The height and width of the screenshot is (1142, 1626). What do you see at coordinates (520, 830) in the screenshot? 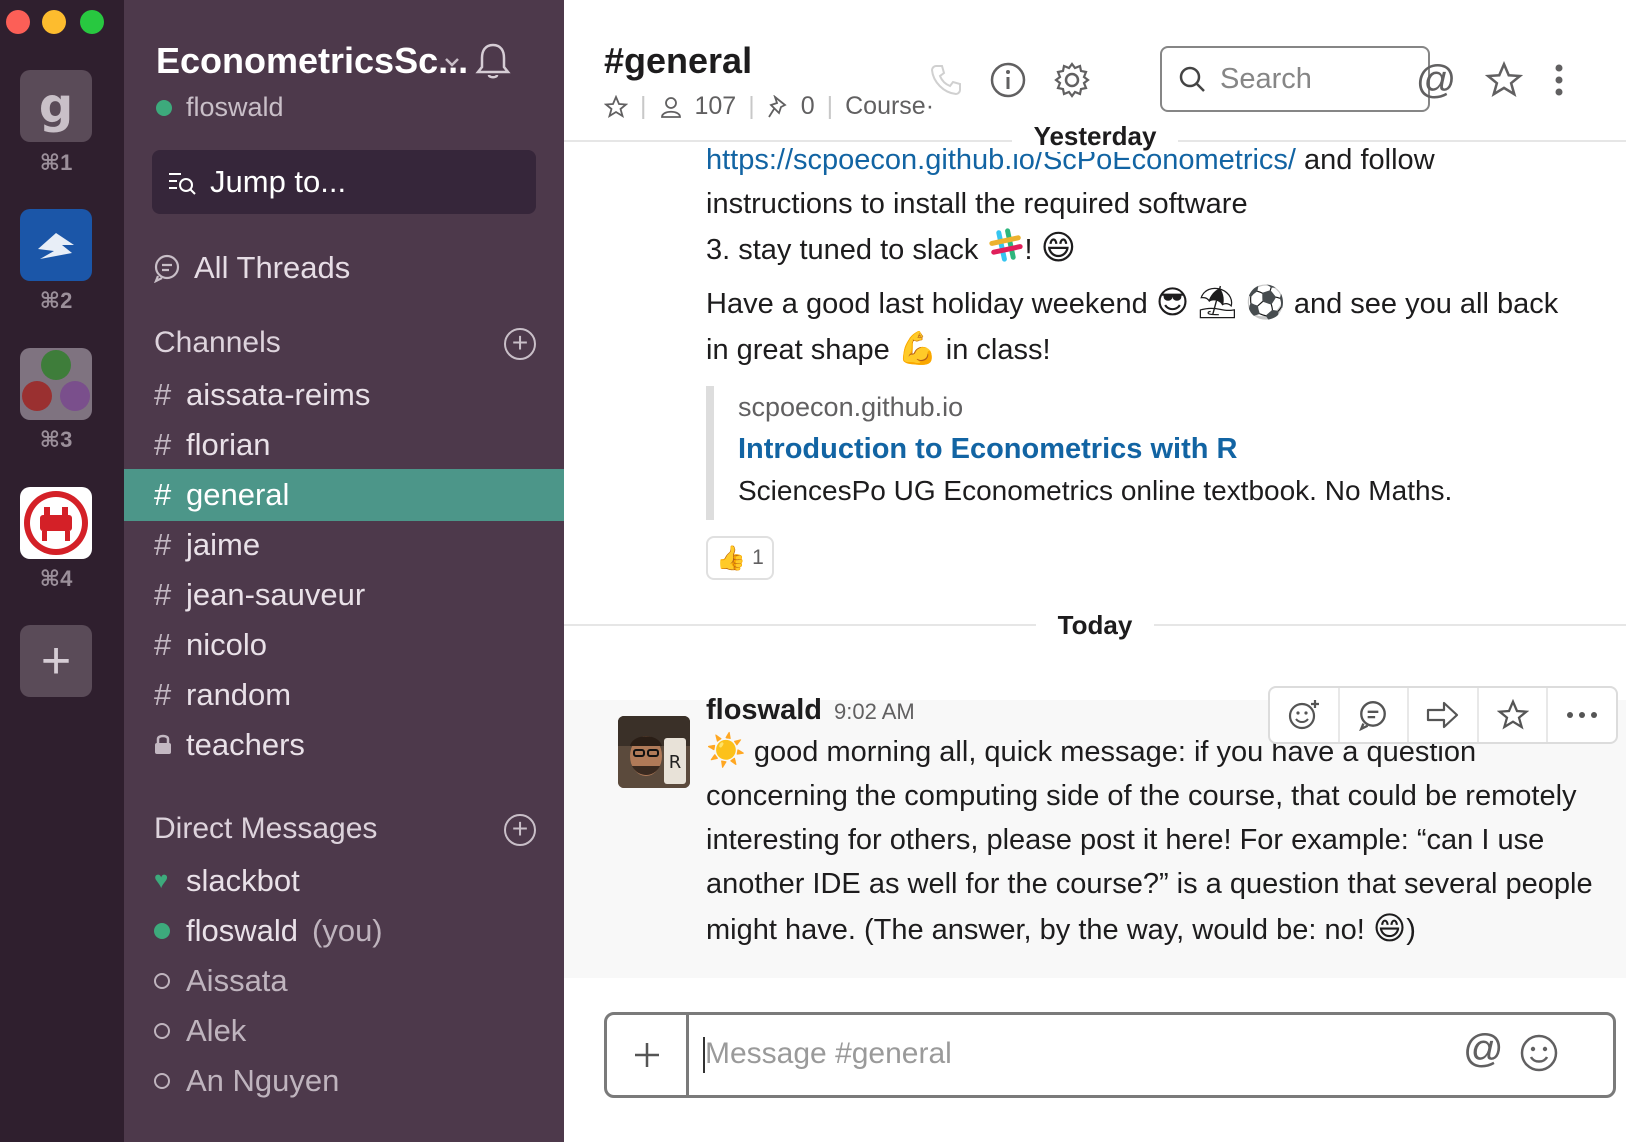
I see `add-dm-button: +` at bounding box center [520, 830].